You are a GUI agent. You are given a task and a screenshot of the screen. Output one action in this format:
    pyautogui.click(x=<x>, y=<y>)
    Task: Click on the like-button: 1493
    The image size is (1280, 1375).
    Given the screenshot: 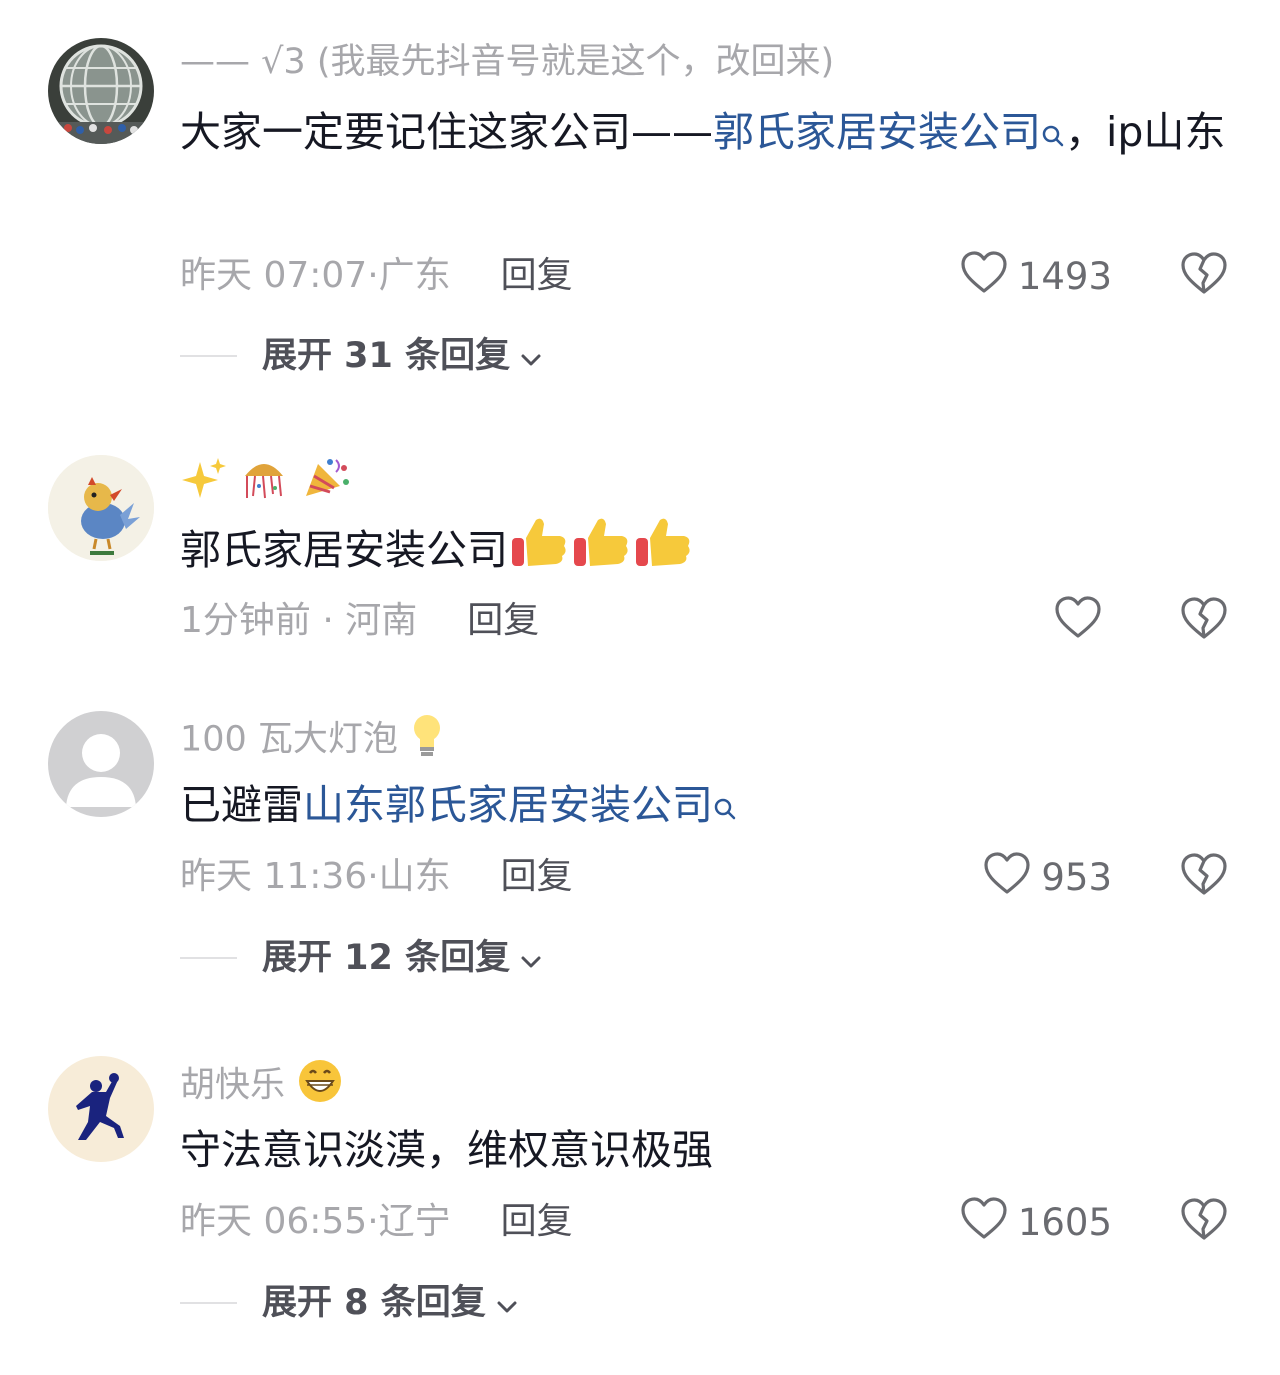 What is the action you would take?
    pyautogui.click(x=1036, y=276)
    